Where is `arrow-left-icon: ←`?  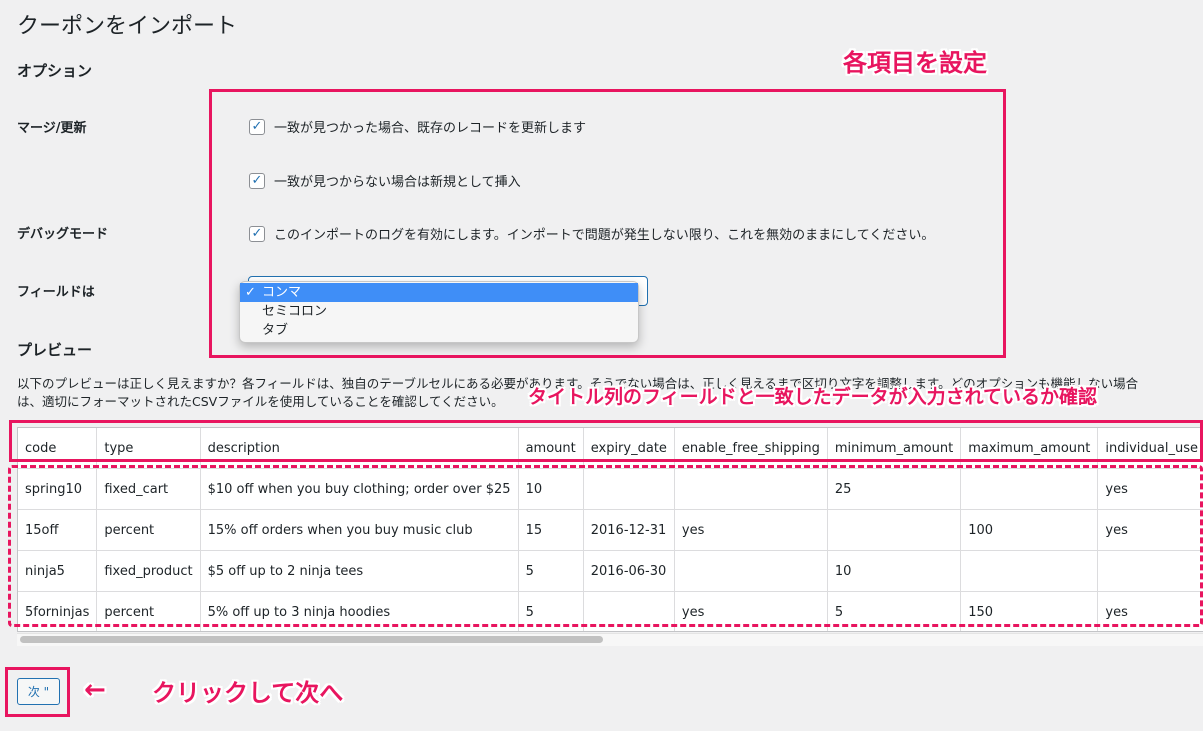
arrow-left-icon: ← is located at coordinates (95, 690).